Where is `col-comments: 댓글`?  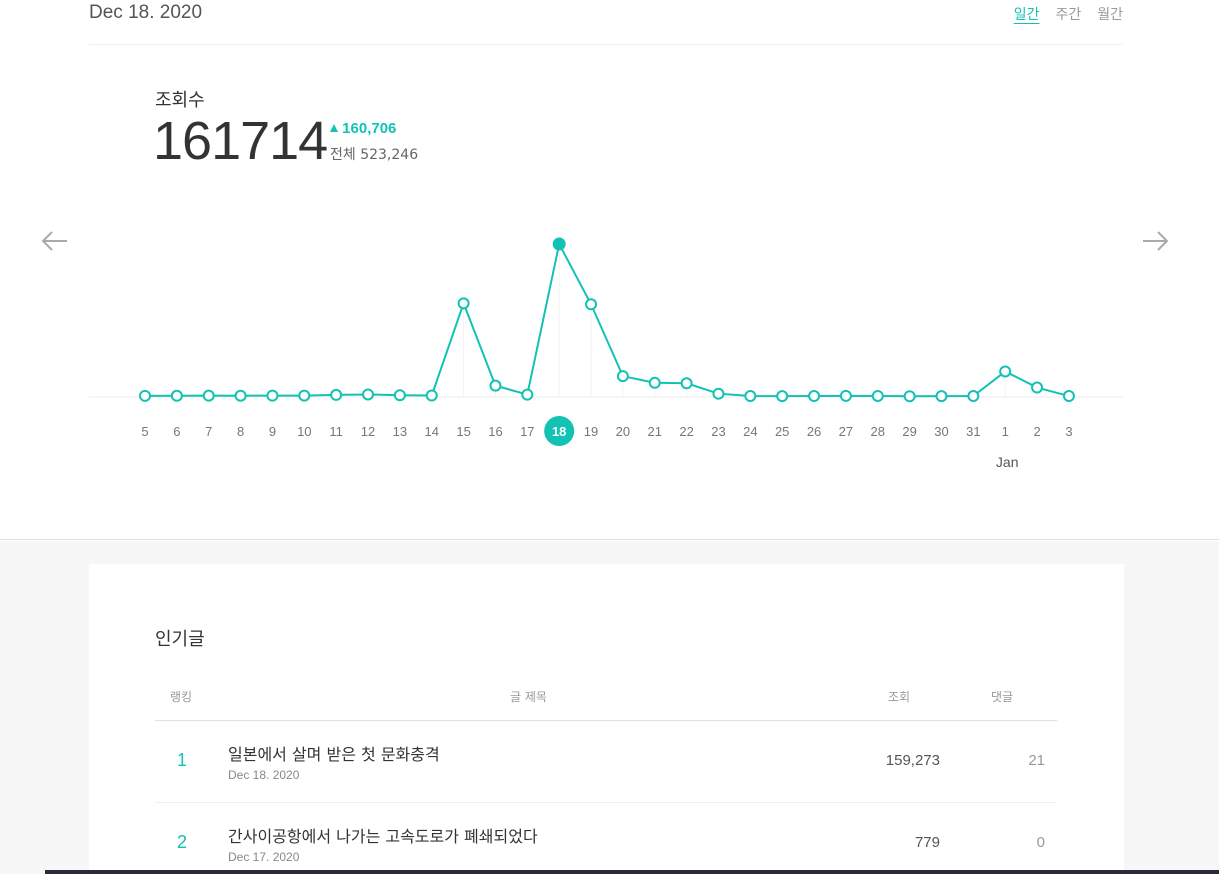
col-comments: 댓글 is located at coordinates (1002, 697).